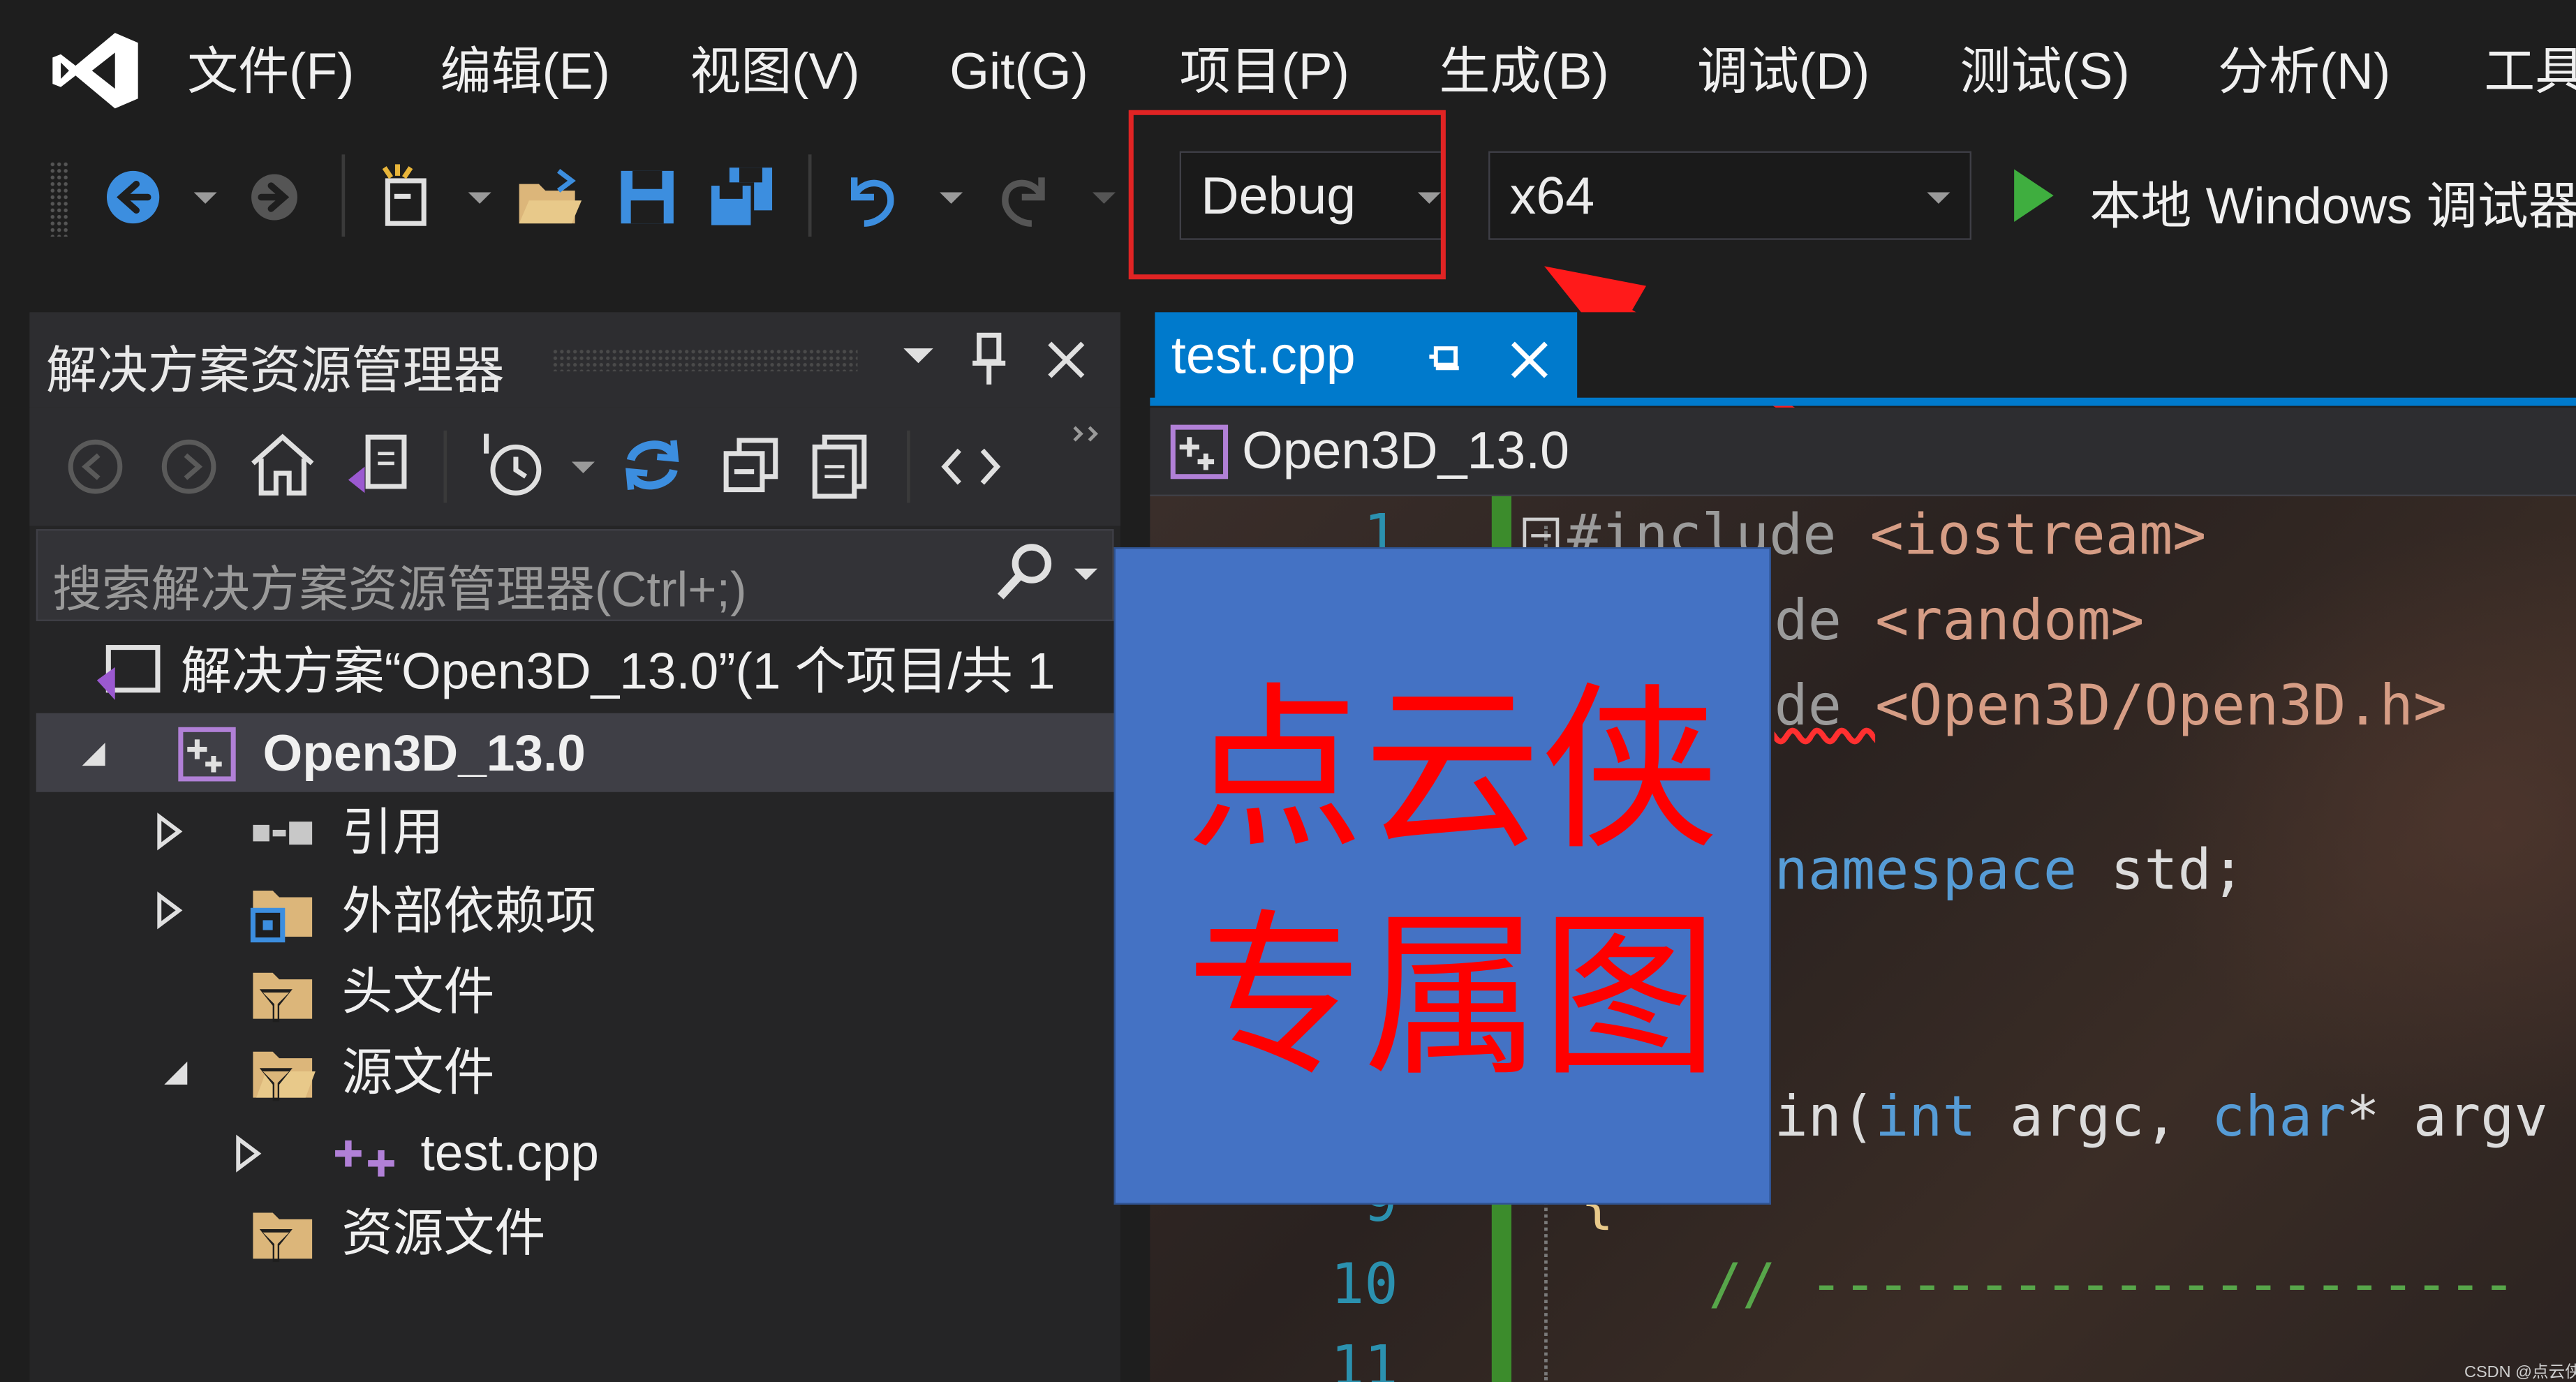 This screenshot has height=1382, width=2576. What do you see at coordinates (1523, 72) in the screenshot?
I see `menu-build: 生成(B)` at bounding box center [1523, 72].